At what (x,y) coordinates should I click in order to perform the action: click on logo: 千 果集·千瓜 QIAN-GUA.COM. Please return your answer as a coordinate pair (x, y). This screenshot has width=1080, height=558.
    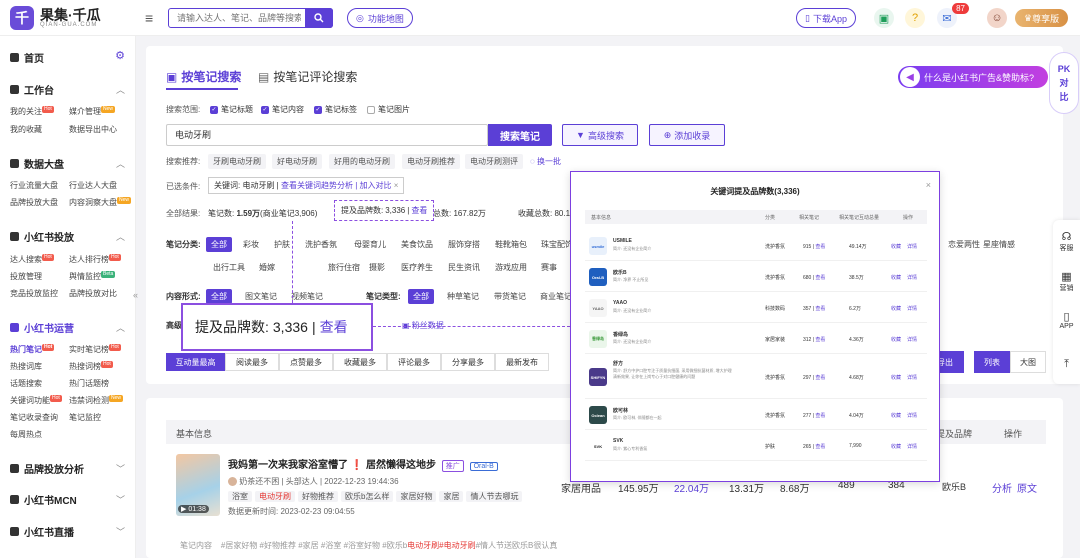
    Looking at the image, I should click on (55, 18).